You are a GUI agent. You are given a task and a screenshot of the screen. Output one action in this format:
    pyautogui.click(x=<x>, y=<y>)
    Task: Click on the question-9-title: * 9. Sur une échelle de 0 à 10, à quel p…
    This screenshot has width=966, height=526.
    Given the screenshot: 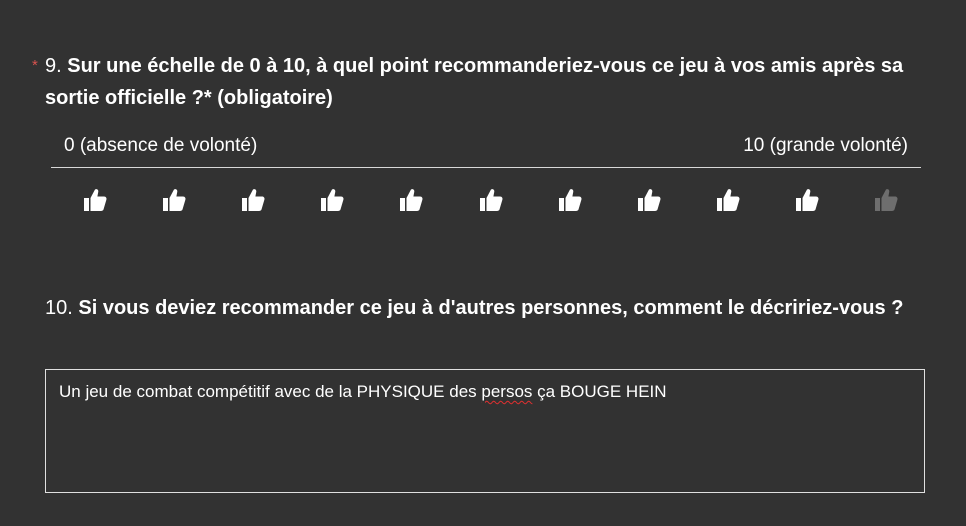 What is the action you would take?
    pyautogui.click(x=472, y=82)
    